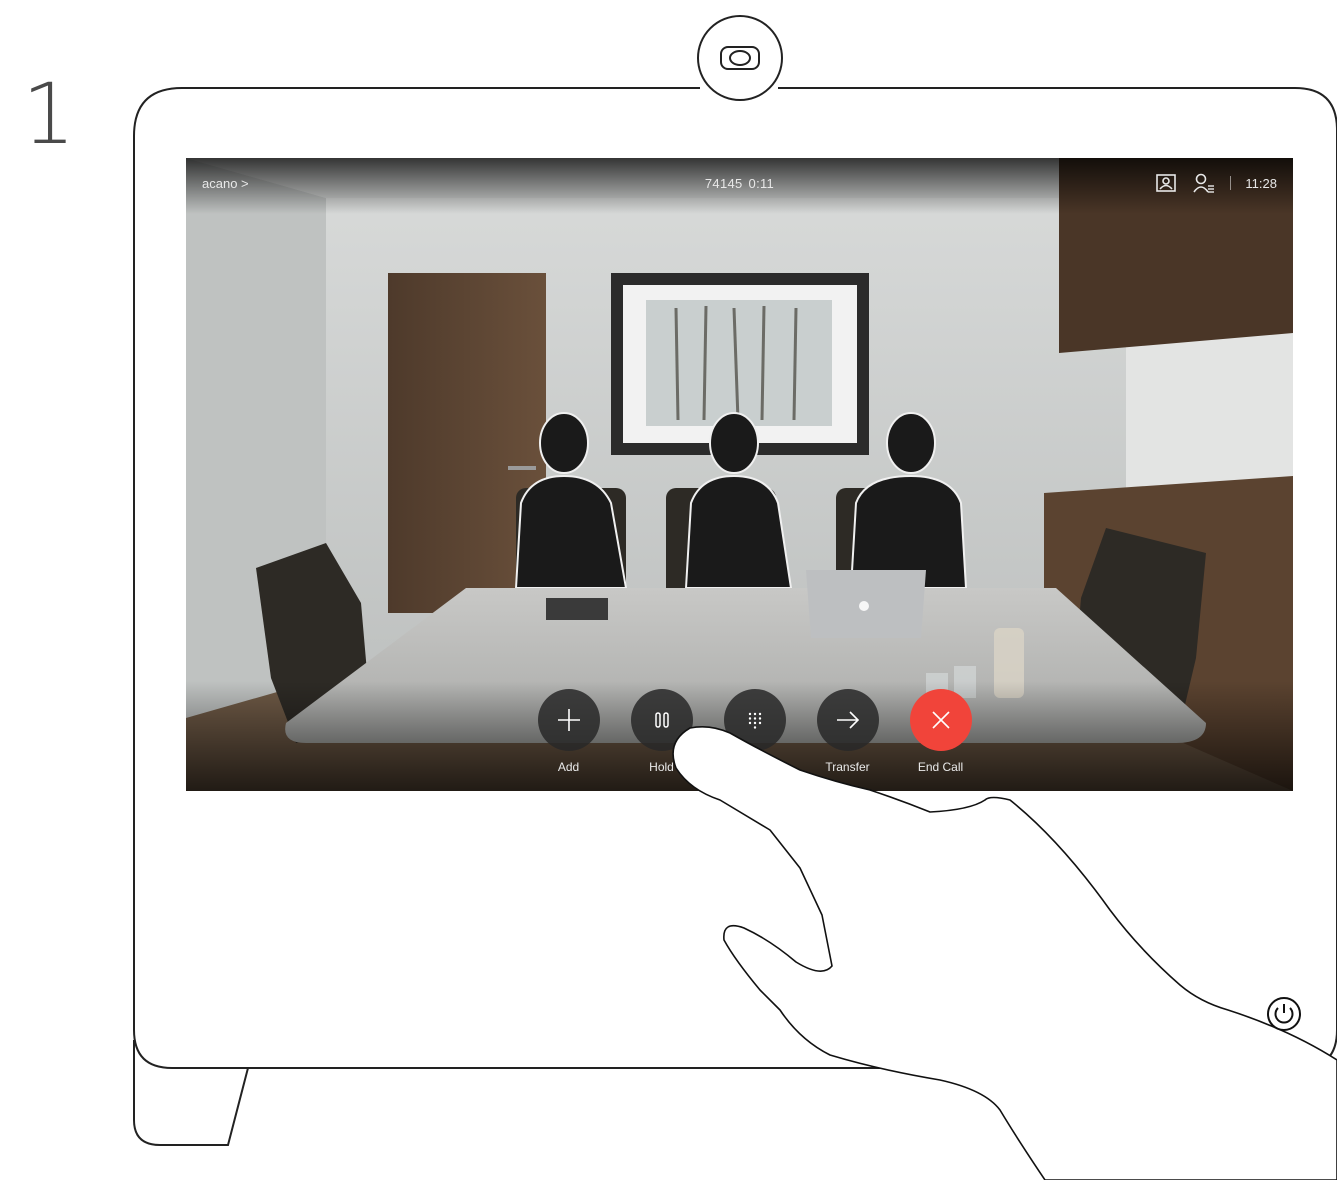 This screenshot has height=1180, width=1337. What do you see at coordinates (661, 720) in the screenshot?
I see `pause-icon` at bounding box center [661, 720].